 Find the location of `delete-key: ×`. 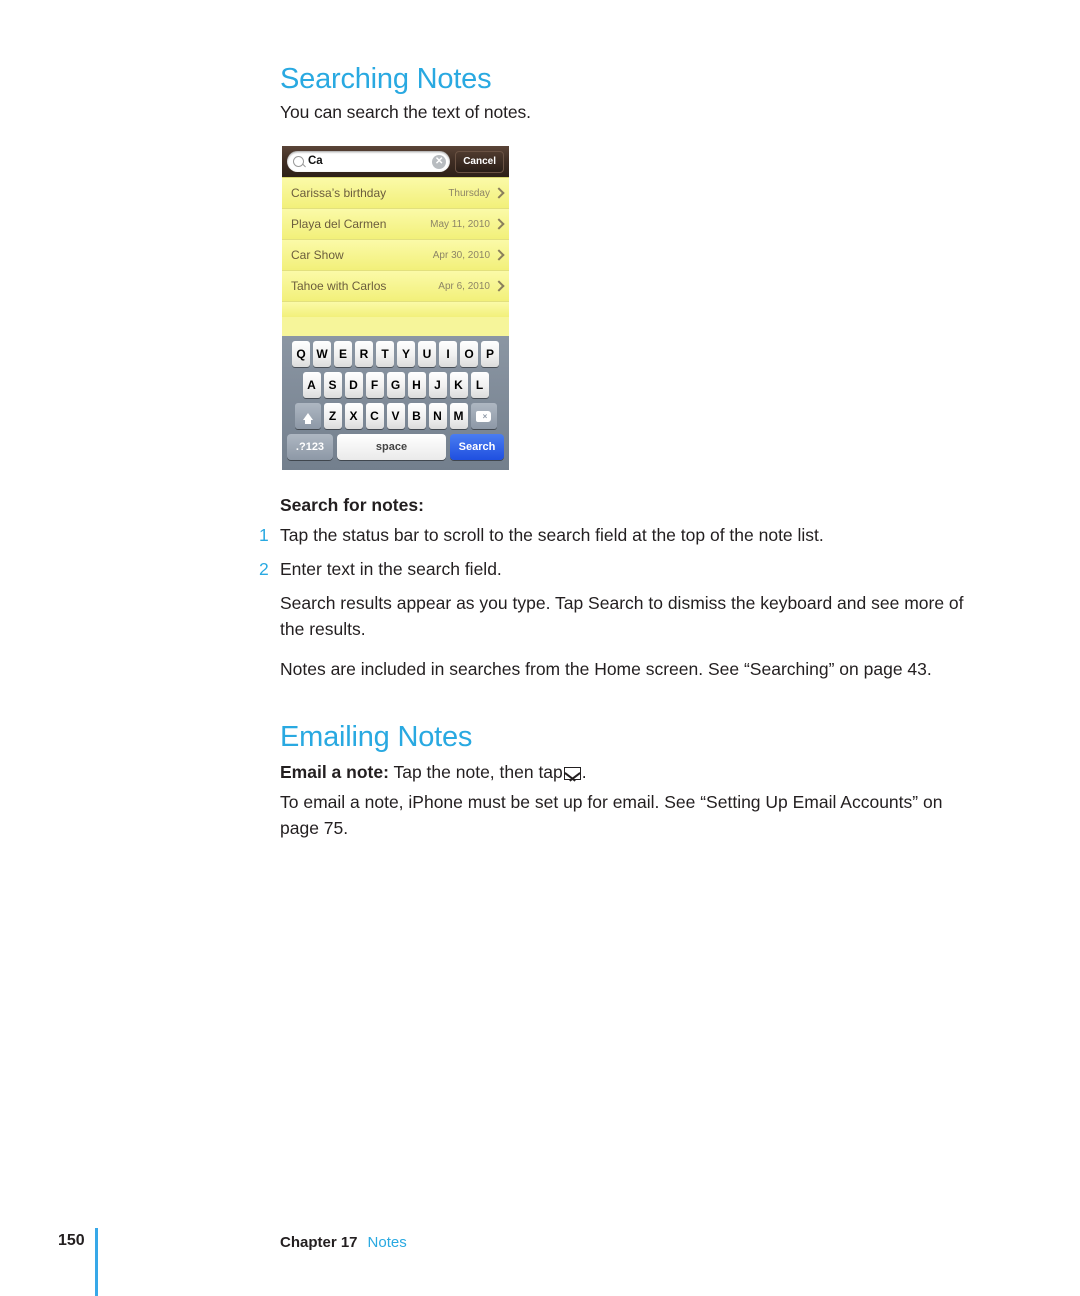

delete-key: × is located at coordinates (483, 416).